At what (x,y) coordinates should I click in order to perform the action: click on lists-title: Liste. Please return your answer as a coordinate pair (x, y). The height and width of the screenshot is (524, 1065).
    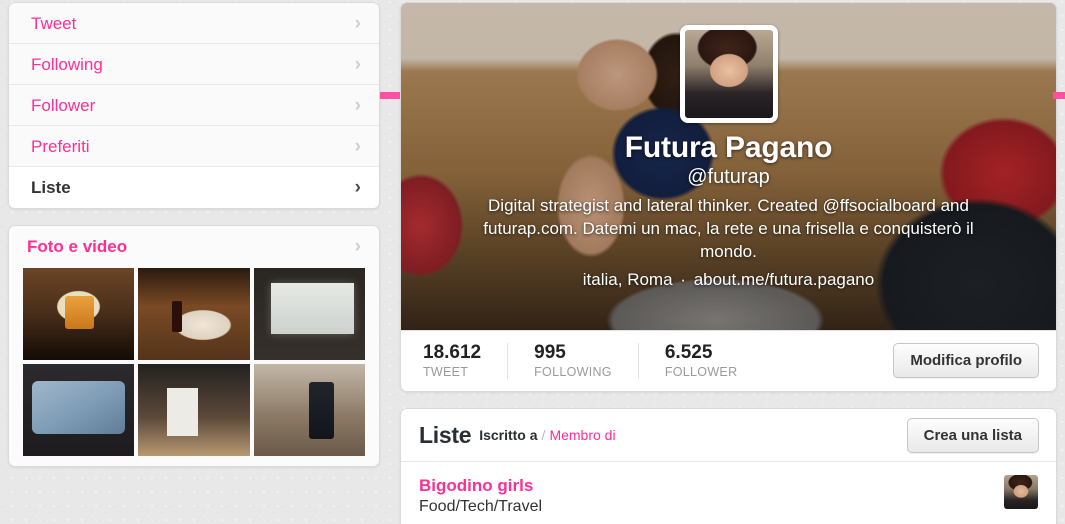
    Looking at the image, I should click on (445, 434).